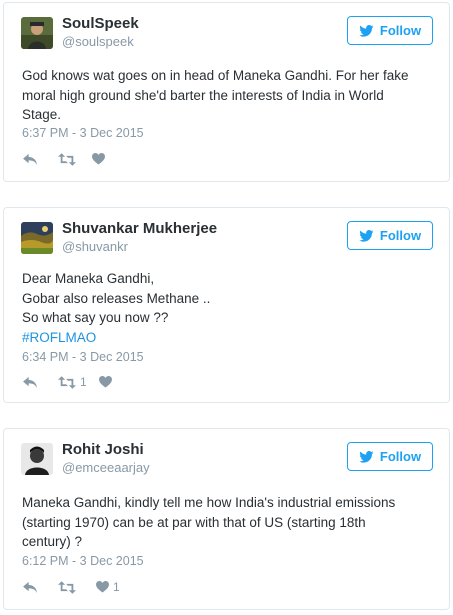 The height and width of the screenshot is (615, 453). I want to click on tweet-text-line: Gobar also releases Methane .., so click(116, 298).